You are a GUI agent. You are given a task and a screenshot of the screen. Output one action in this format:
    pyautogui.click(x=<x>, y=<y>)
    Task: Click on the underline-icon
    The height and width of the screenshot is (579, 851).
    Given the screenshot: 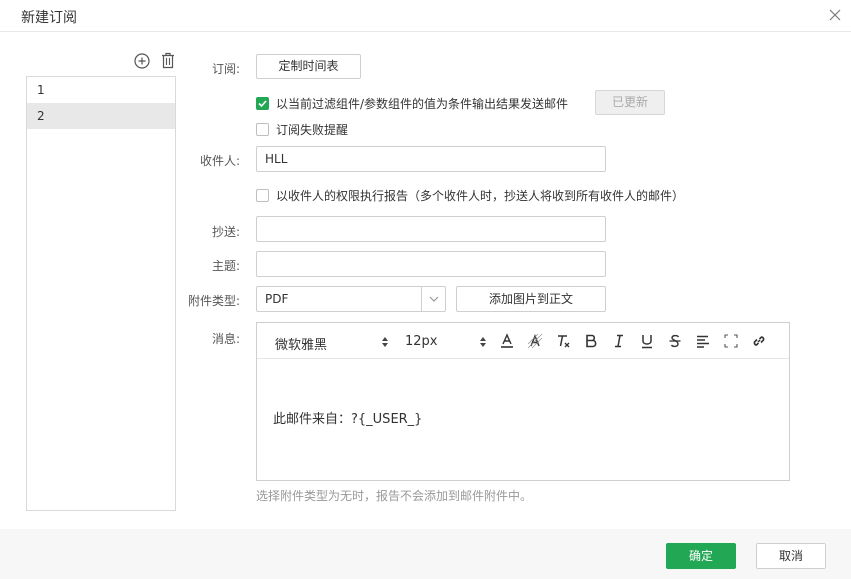 What is the action you would take?
    pyautogui.click(x=647, y=341)
    